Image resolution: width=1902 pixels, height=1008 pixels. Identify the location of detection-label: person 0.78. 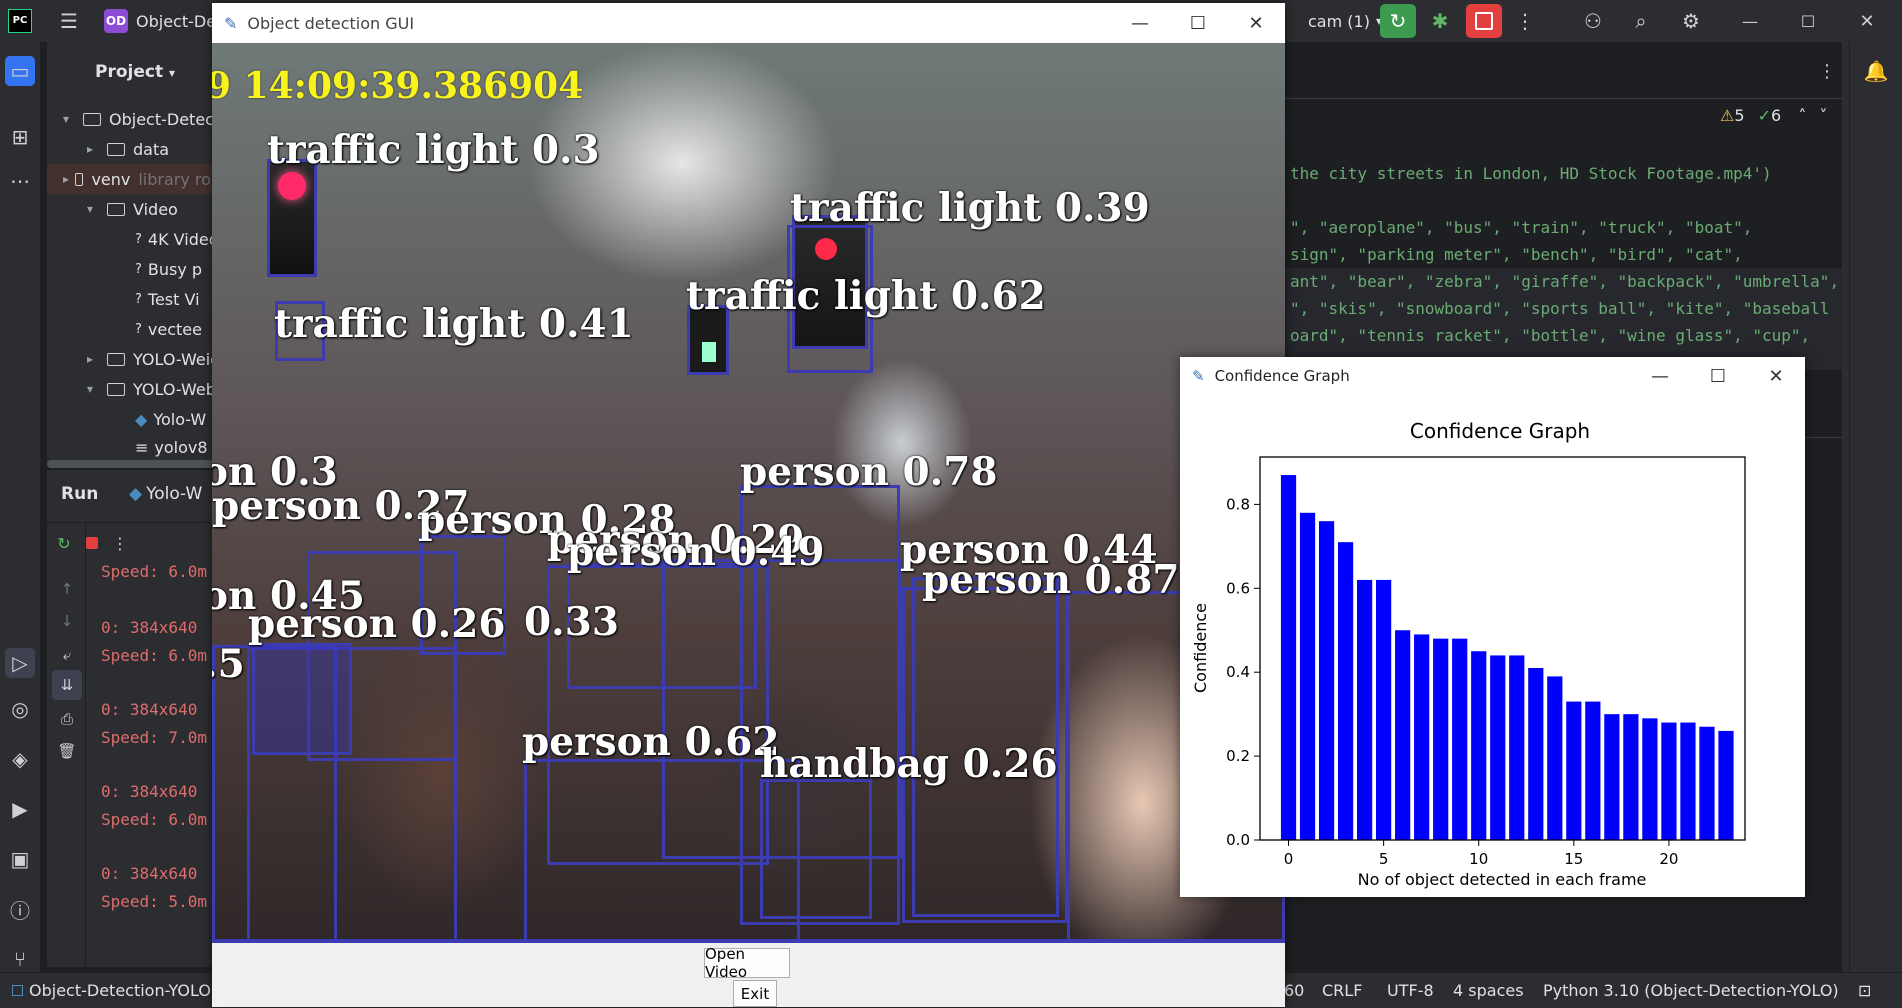
(869, 472).